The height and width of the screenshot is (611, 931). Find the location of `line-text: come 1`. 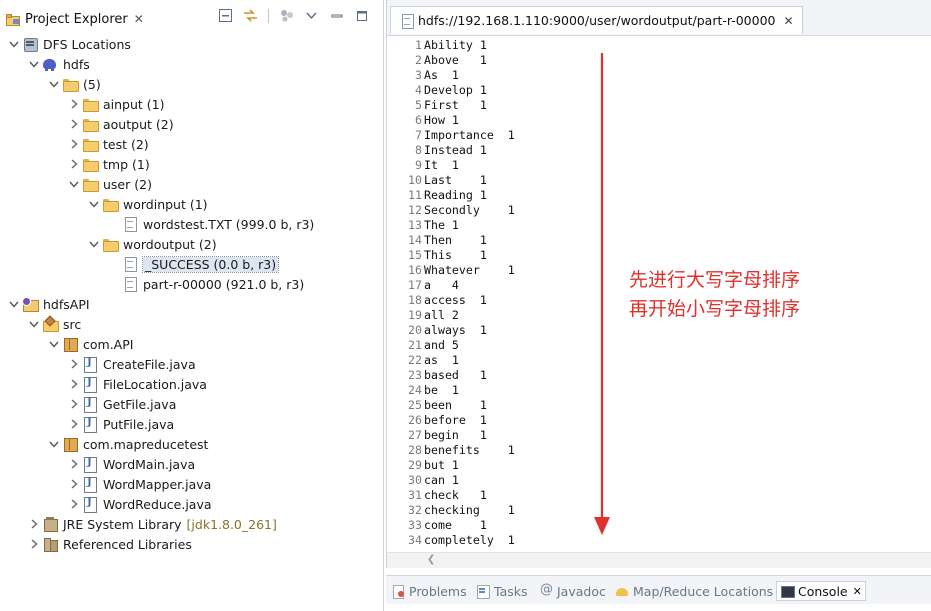

line-text: come 1 is located at coordinates (455, 524).